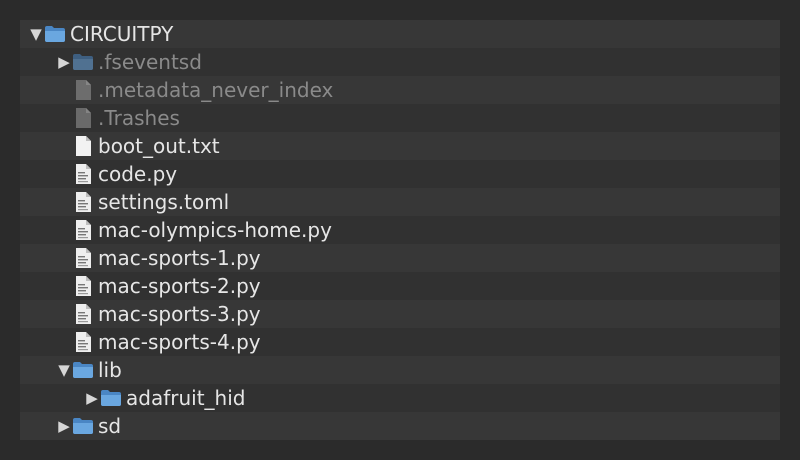 The image size is (800, 460). Describe the element at coordinates (138, 174) in the screenshot. I see `tree-item-label: code.py` at that location.